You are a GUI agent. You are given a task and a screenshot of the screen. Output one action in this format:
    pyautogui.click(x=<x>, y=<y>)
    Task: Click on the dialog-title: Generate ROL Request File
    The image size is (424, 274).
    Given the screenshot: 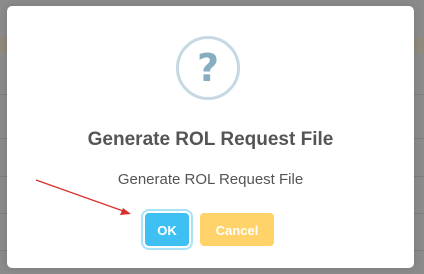 What is the action you would take?
    pyautogui.click(x=210, y=139)
    